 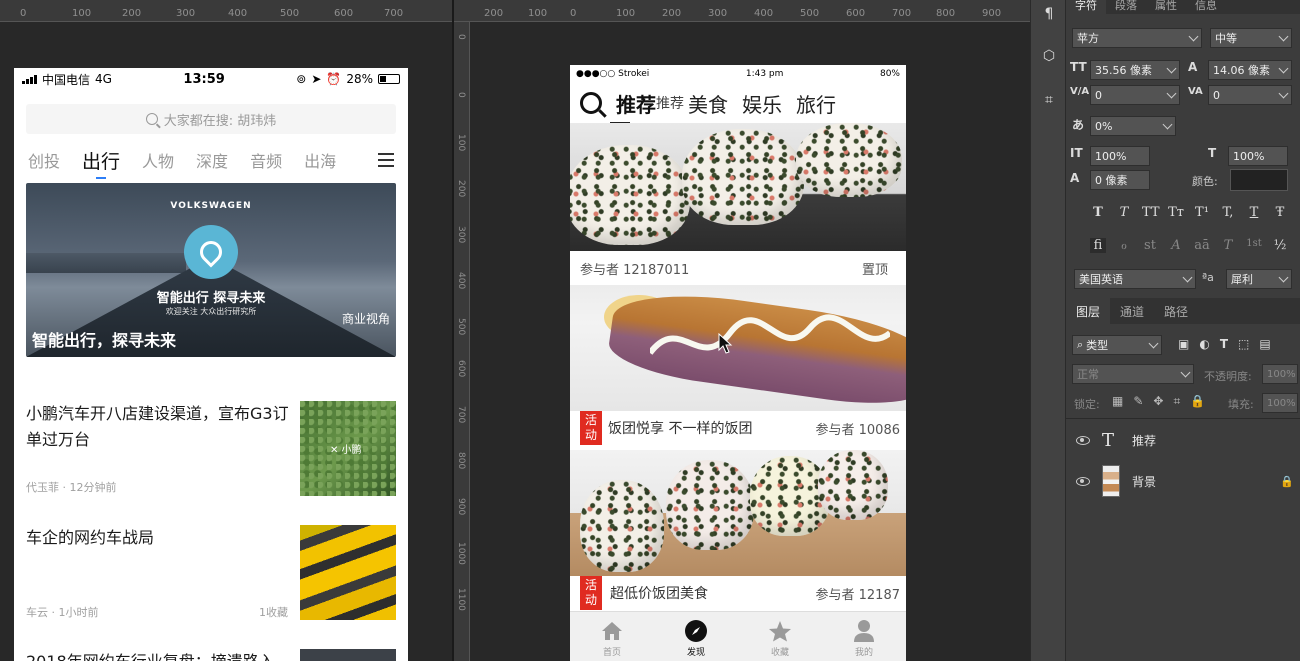 What do you see at coordinates (1183, 481) in the screenshot?
I see `layer-row-background: 背景 🔒` at bounding box center [1183, 481].